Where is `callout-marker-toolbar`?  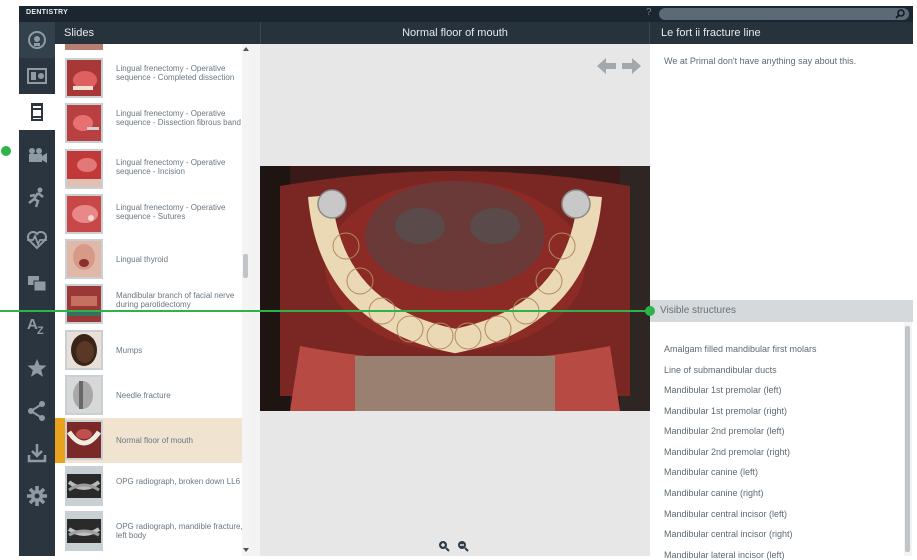
callout-marker-toolbar is located at coordinates (6, 151).